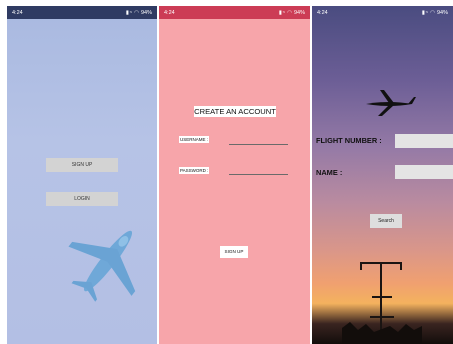 The height and width of the screenshot is (344, 453). What do you see at coordinates (82, 199) in the screenshot?
I see `login-button: LOGIN` at bounding box center [82, 199].